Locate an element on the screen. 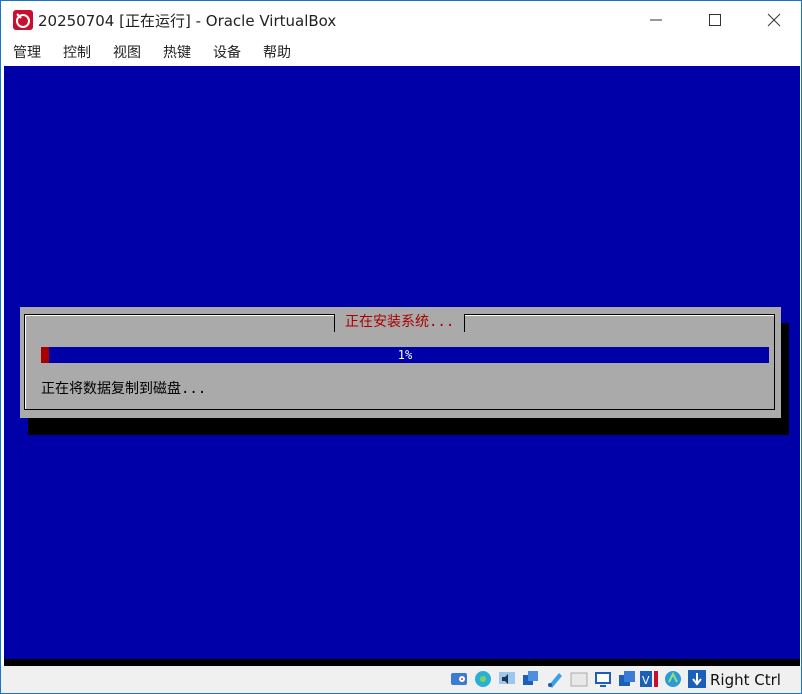  close-icon is located at coordinates (774, 19).